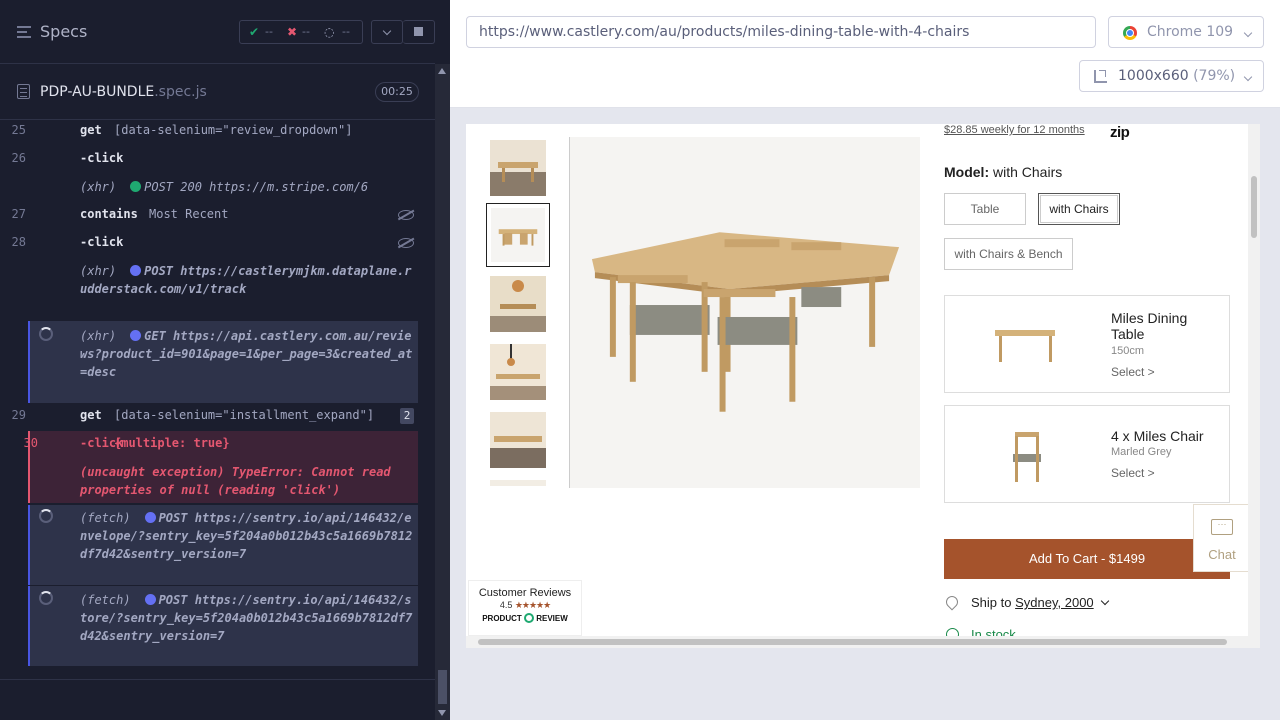  I want to click on stop-button, so click(419, 32).